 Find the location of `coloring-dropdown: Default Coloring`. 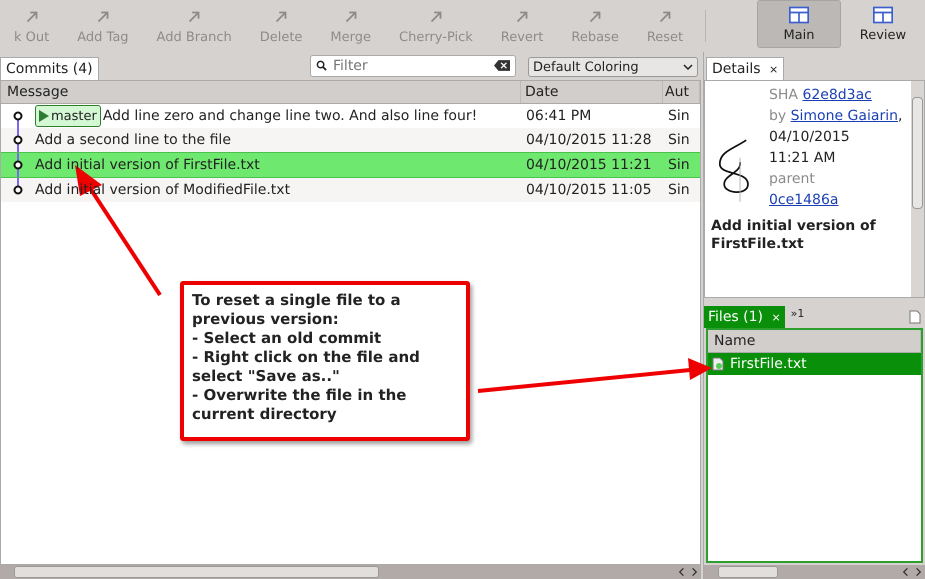

coloring-dropdown: Default Coloring is located at coordinates (613, 67).